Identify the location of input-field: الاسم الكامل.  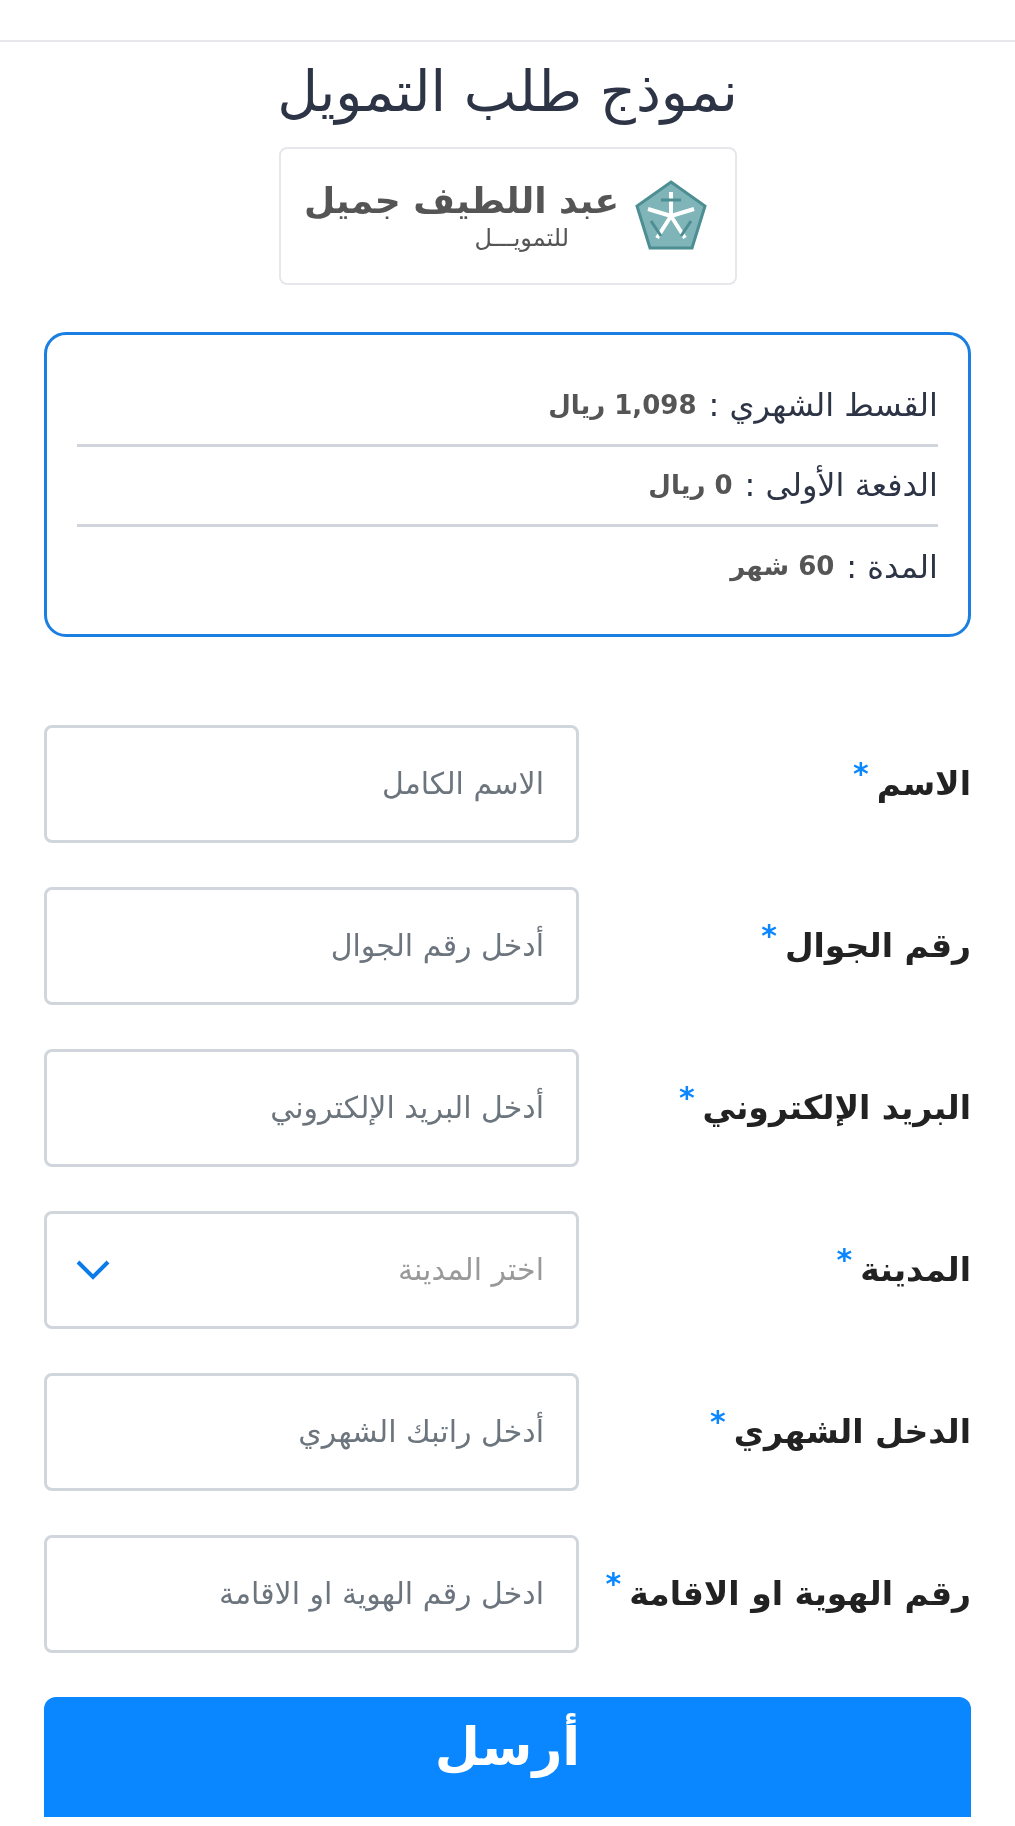
(311, 783).